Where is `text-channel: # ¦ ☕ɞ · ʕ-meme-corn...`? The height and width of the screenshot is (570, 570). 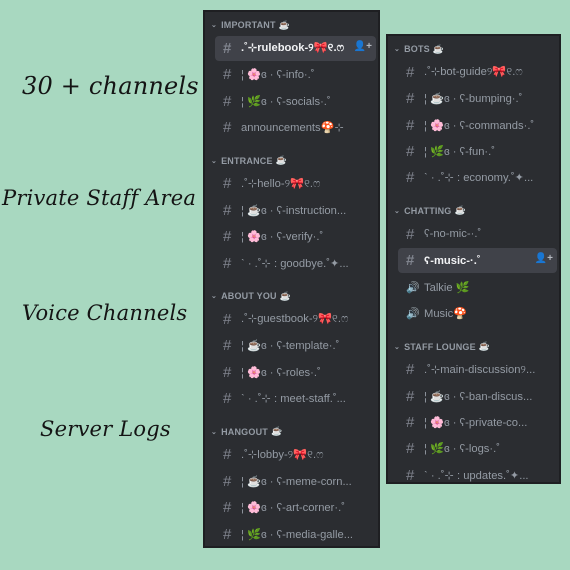
text-channel: # ¦ ☕ɞ · ʕ-meme-corn... is located at coordinates (295, 481).